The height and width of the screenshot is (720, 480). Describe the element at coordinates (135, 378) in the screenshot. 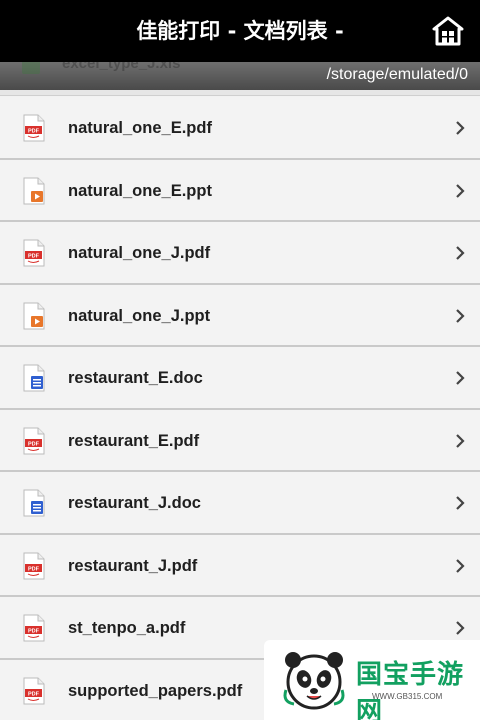

I see `file-name: restaurant_E.doc` at that location.